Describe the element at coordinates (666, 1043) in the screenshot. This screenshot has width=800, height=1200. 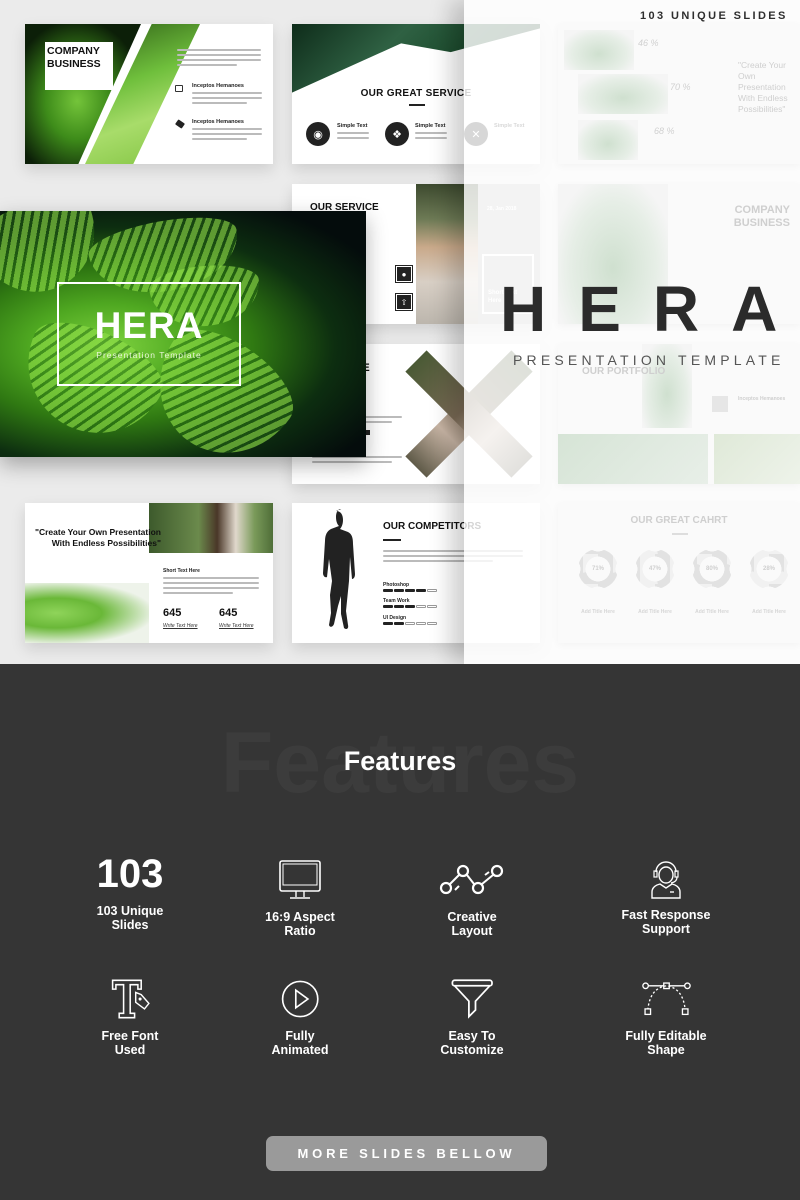
I see `feature-label: Fully Editable Shape` at that location.